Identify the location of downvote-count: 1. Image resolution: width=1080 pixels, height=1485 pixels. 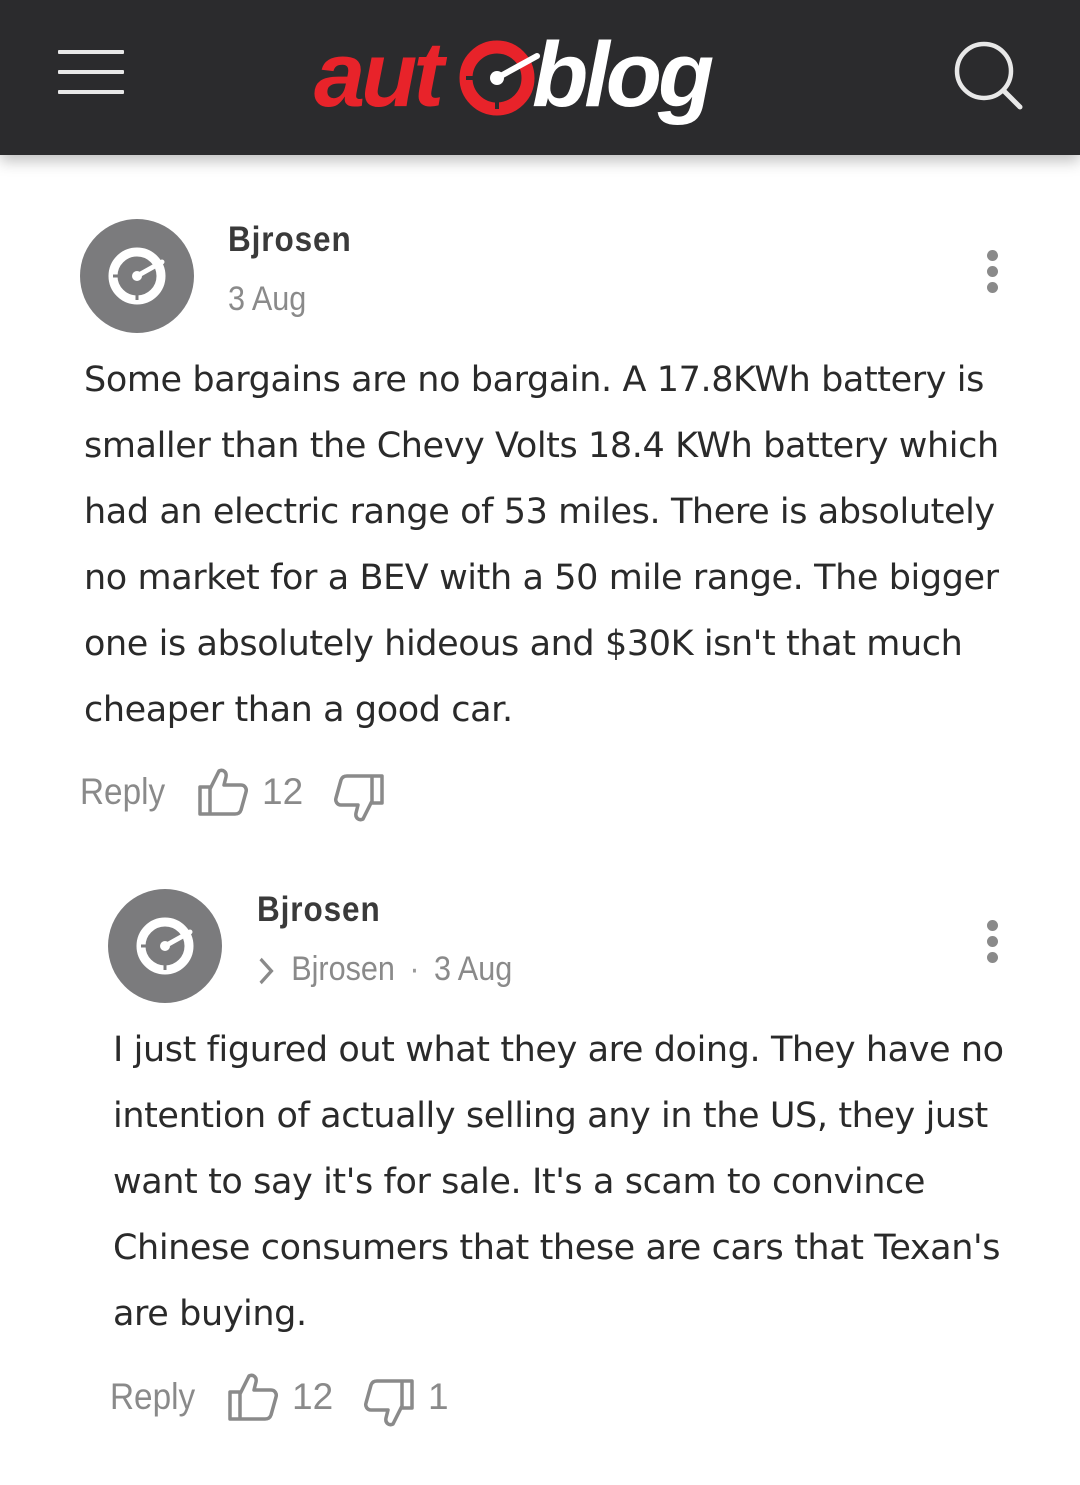
(438, 1396).